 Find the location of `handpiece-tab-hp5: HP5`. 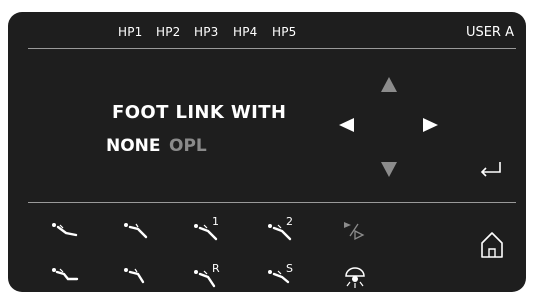

handpiece-tab-hp5: HP5 is located at coordinates (284, 32).